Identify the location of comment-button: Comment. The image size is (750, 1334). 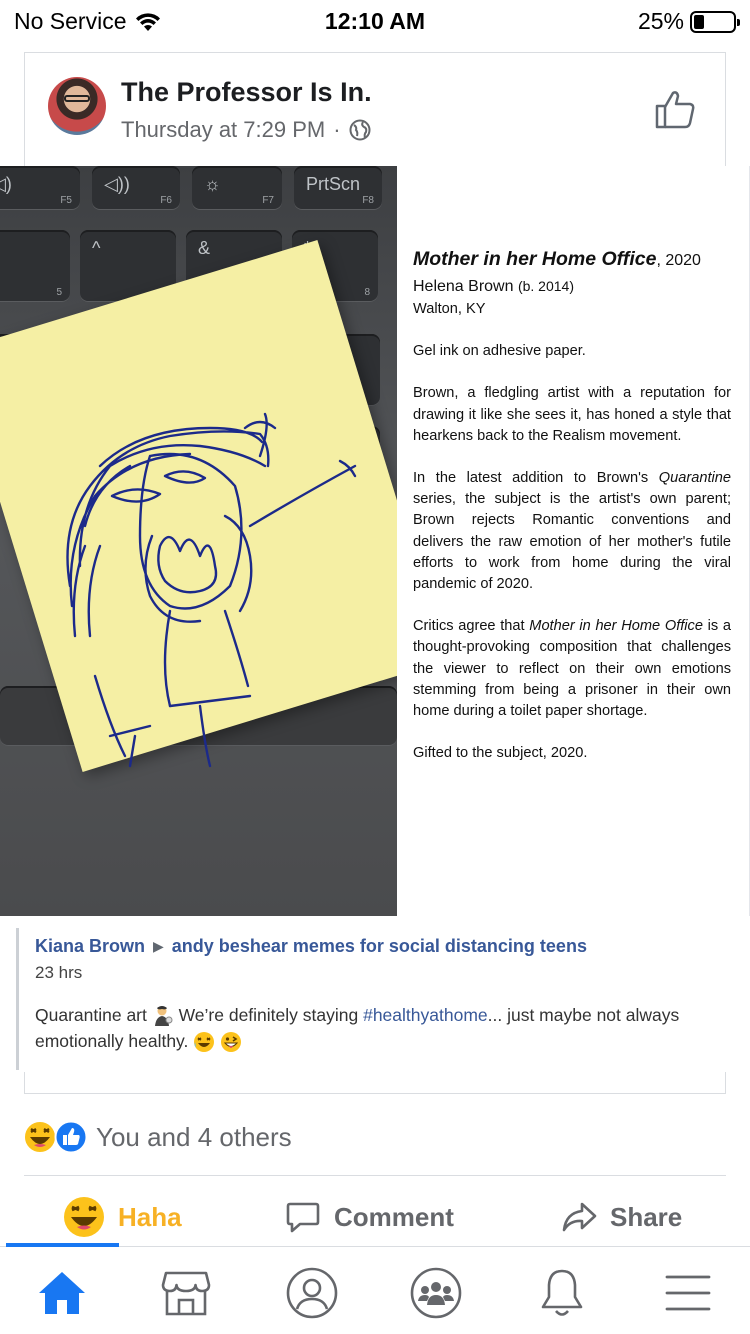
(369, 1217).